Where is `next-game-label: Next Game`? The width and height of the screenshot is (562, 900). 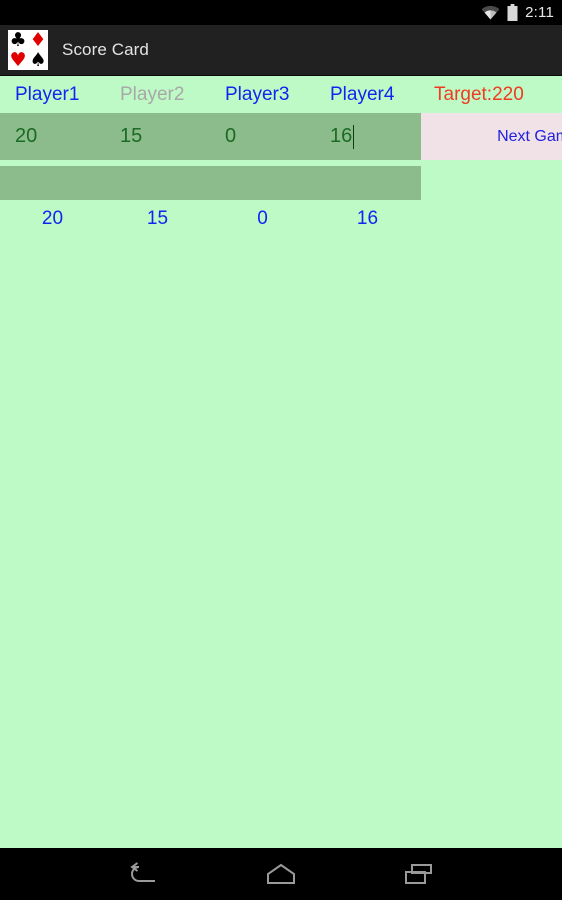 next-game-label: Next Game is located at coordinates (529, 136).